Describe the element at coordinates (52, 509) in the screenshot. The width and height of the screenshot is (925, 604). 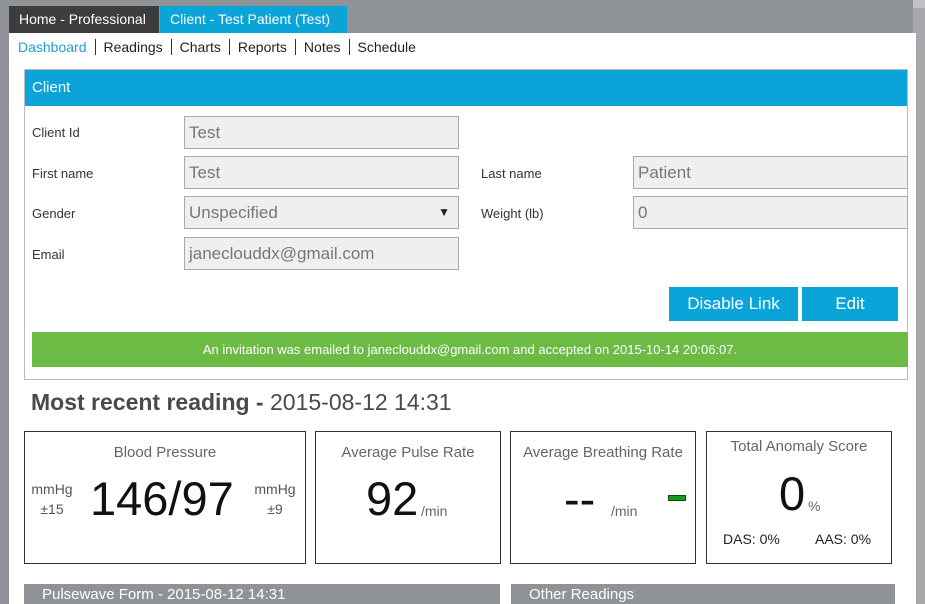
I see `systolic-tolerance: ±15` at that location.